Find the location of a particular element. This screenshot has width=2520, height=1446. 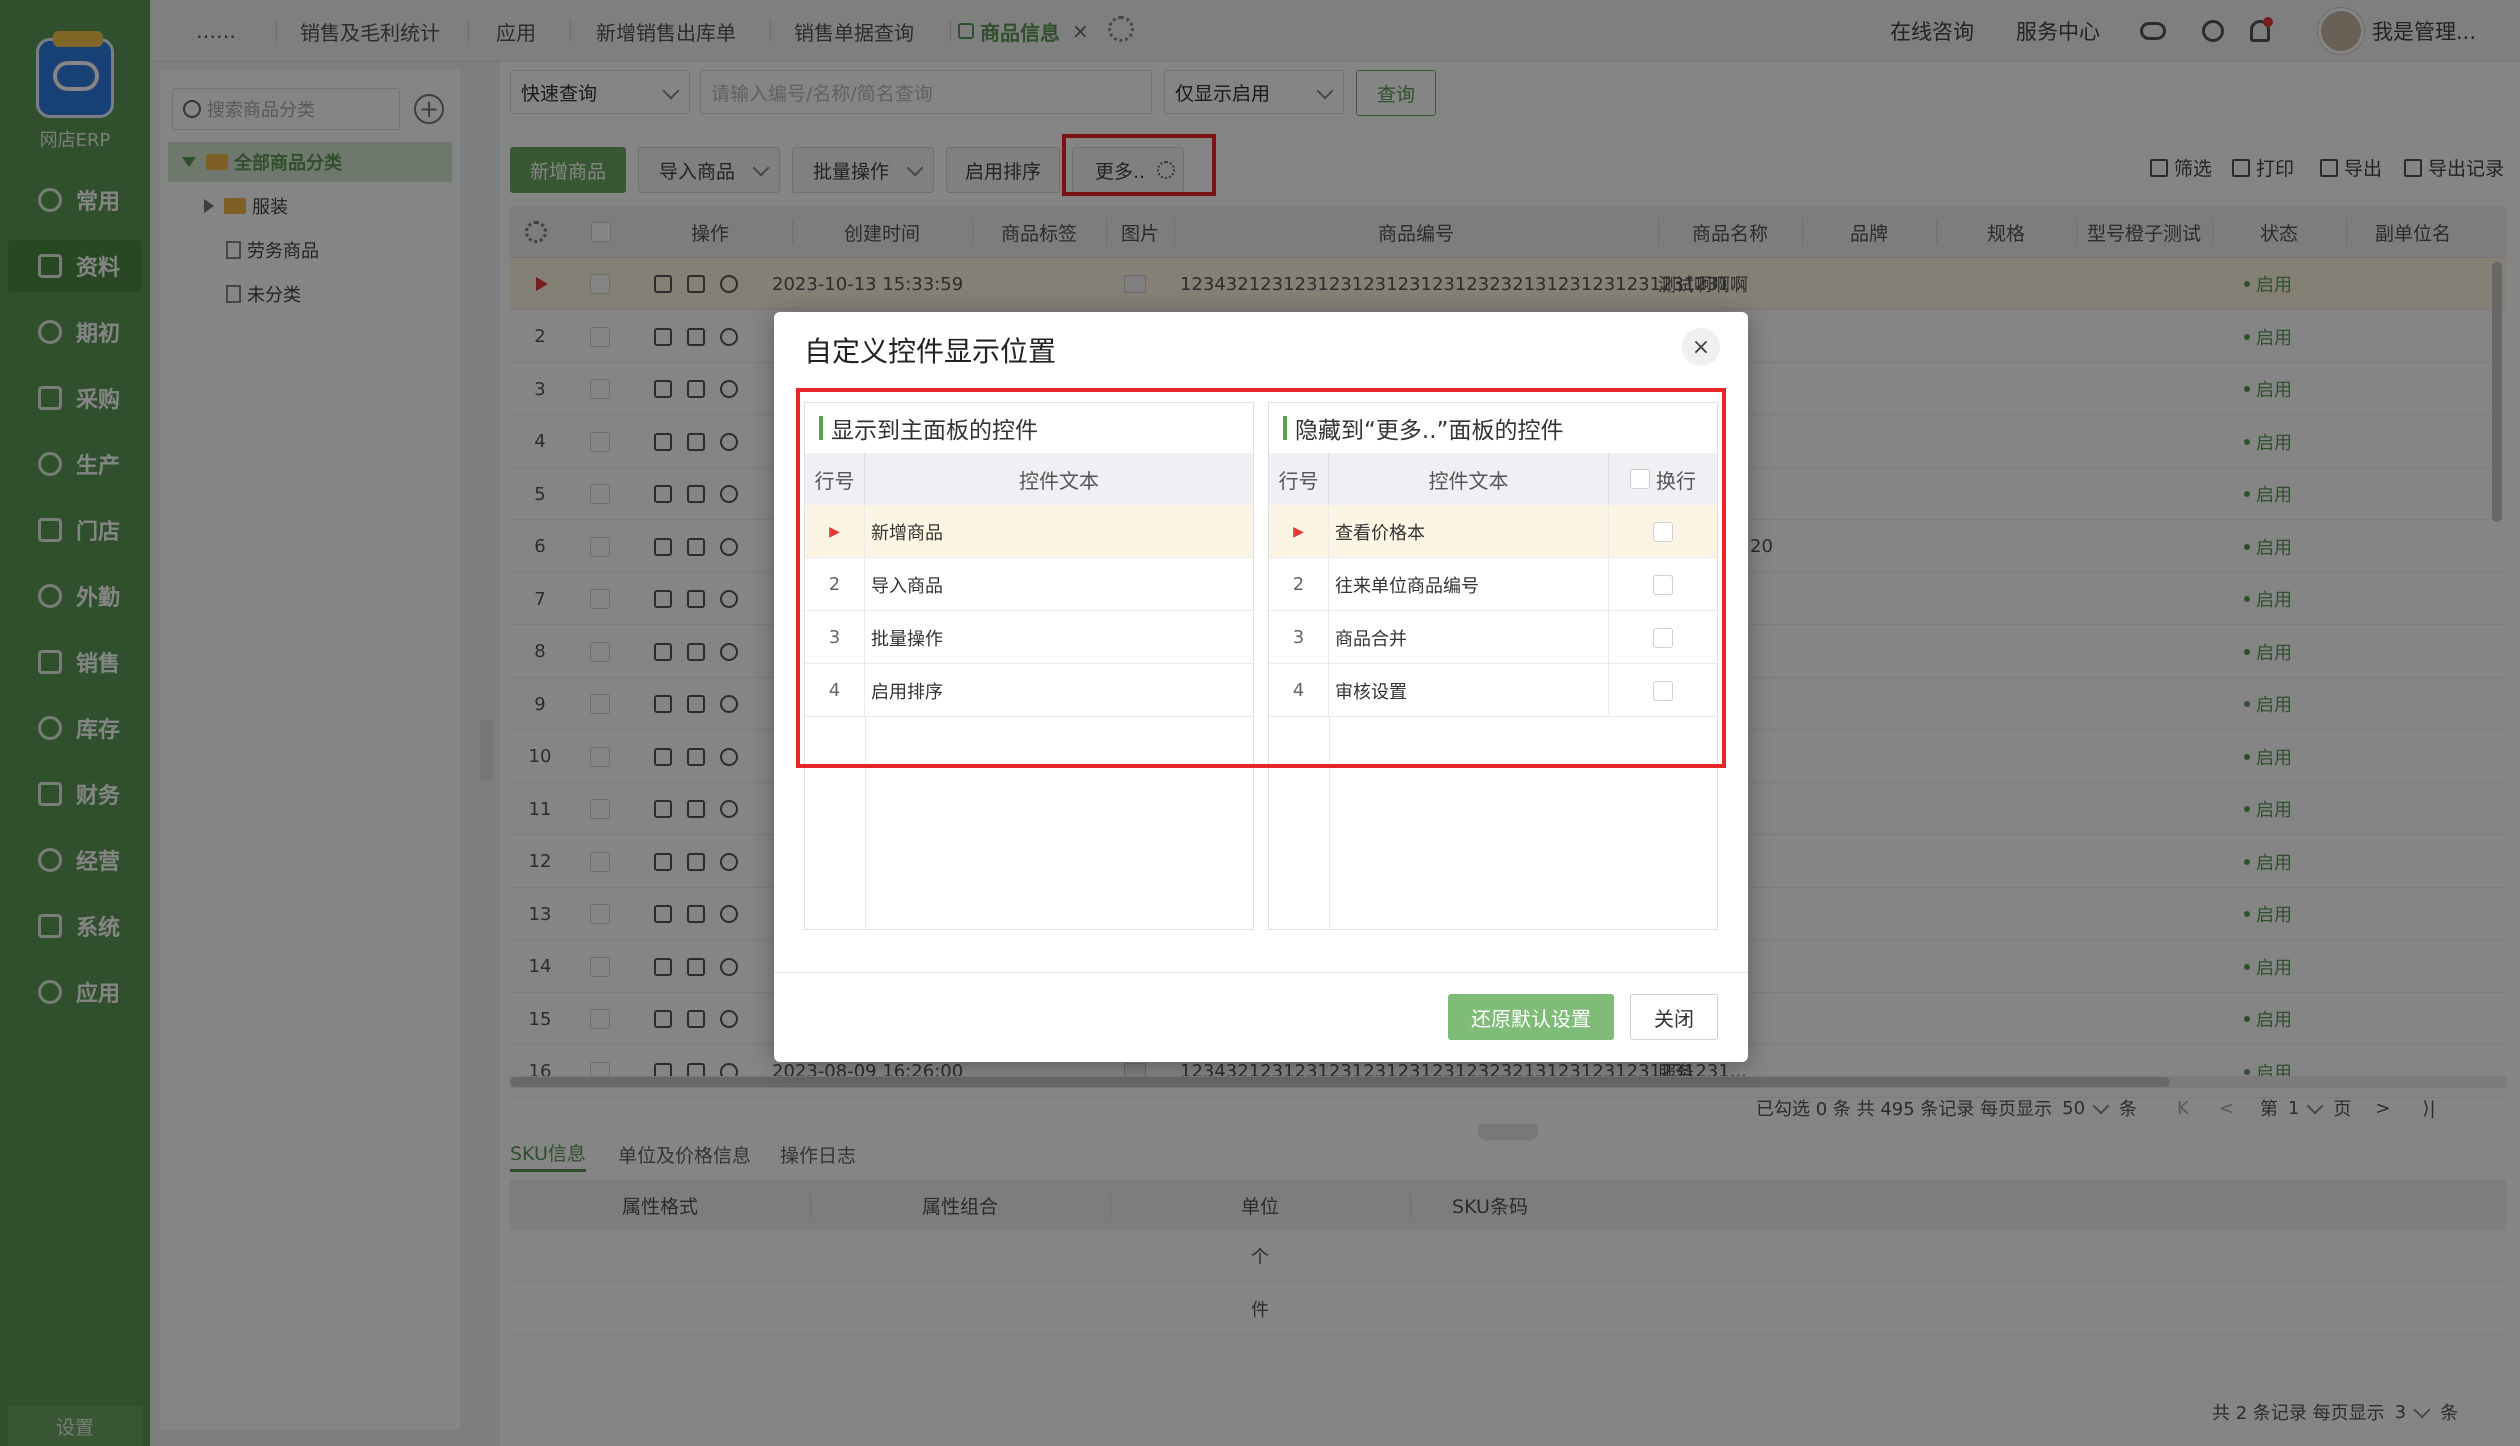

restore-default-button: 还原默认设置 is located at coordinates (1531, 1017).